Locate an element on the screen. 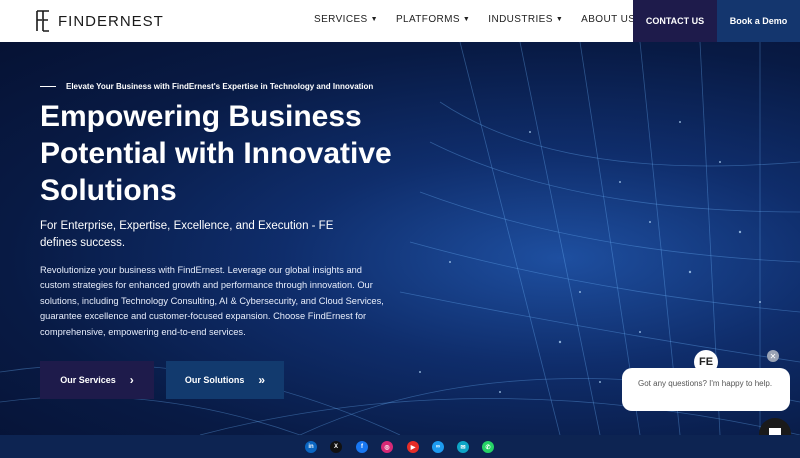  facebook-icon: f is located at coordinates (362, 447).